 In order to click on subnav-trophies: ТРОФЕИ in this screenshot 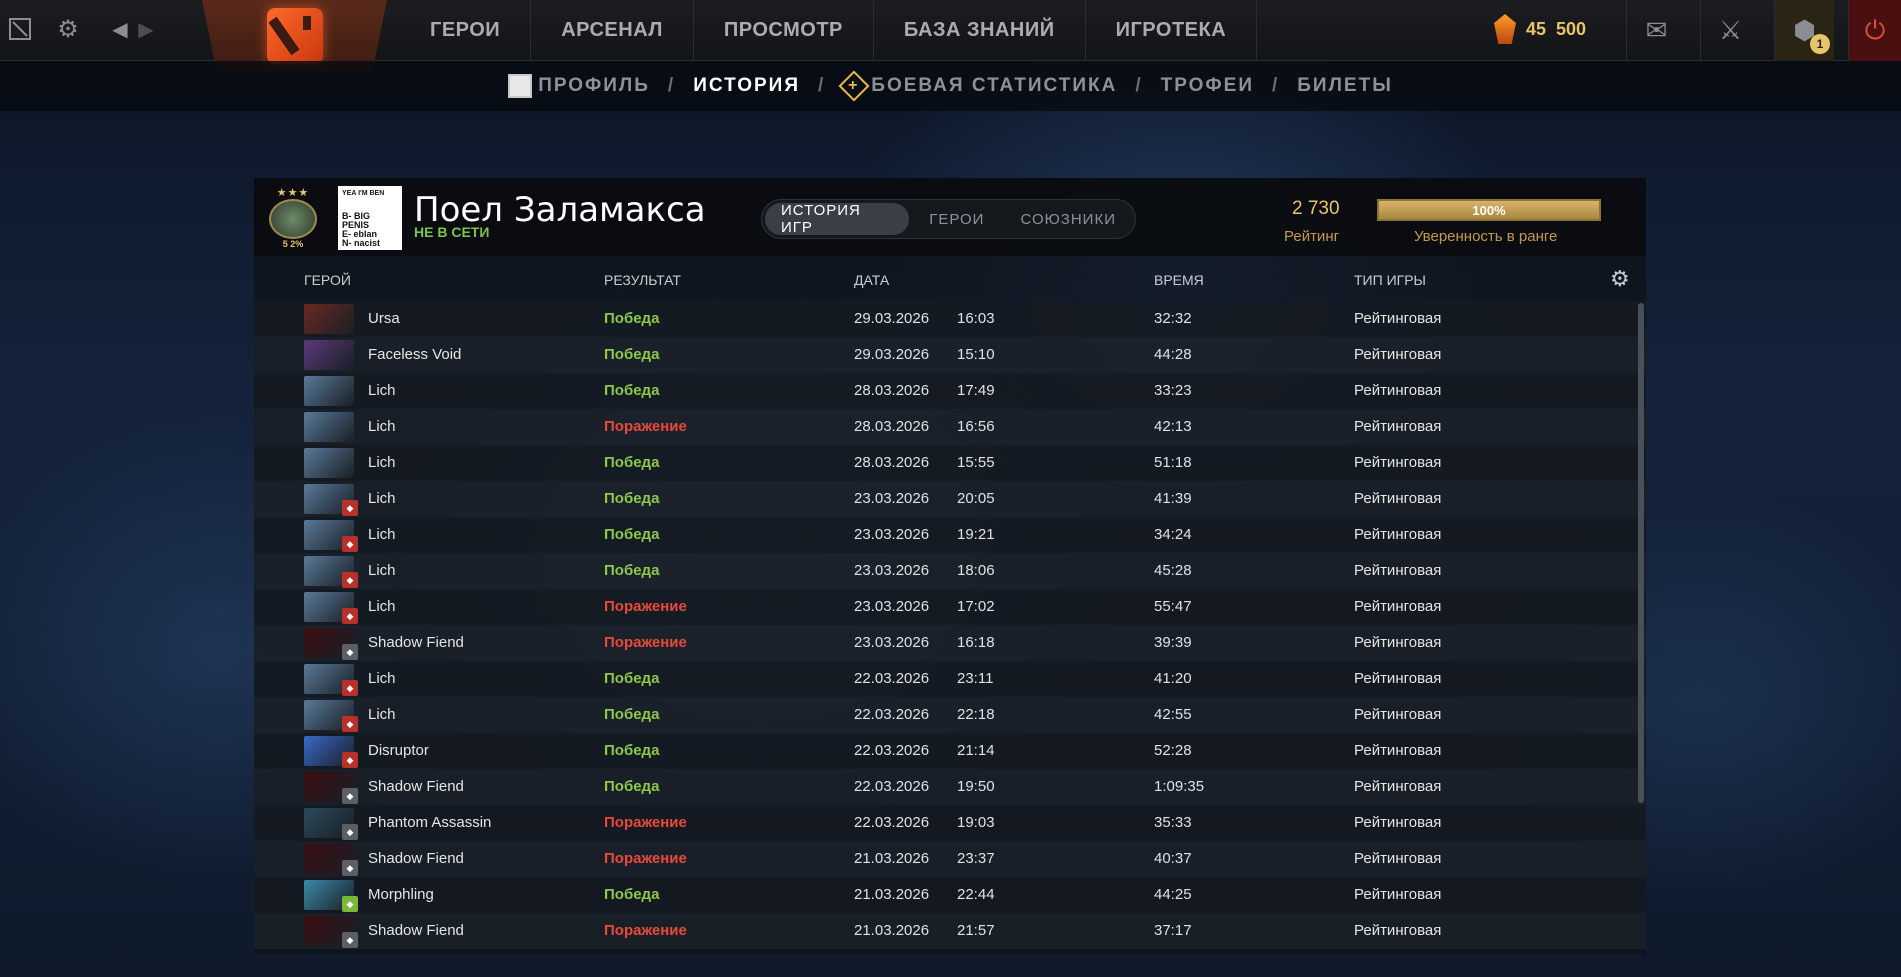, I will do `click(1207, 86)`.